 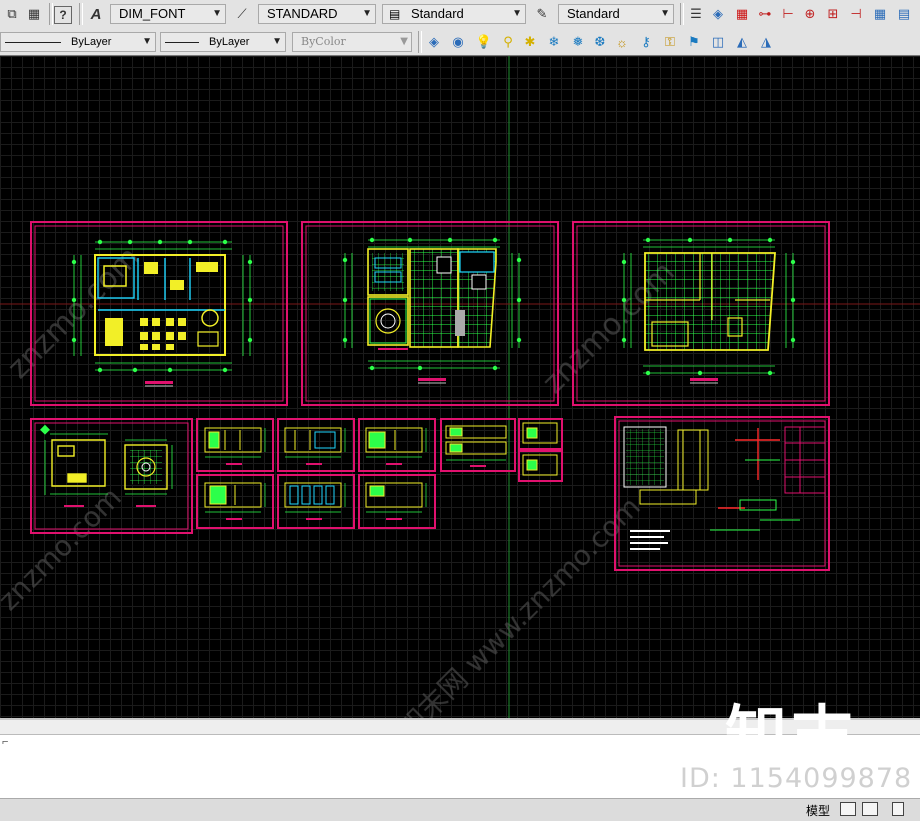 What do you see at coordinates (430, 313) in the screenshot?
I see `sheet-ceiling-plan` at bounding box center [430, 313].